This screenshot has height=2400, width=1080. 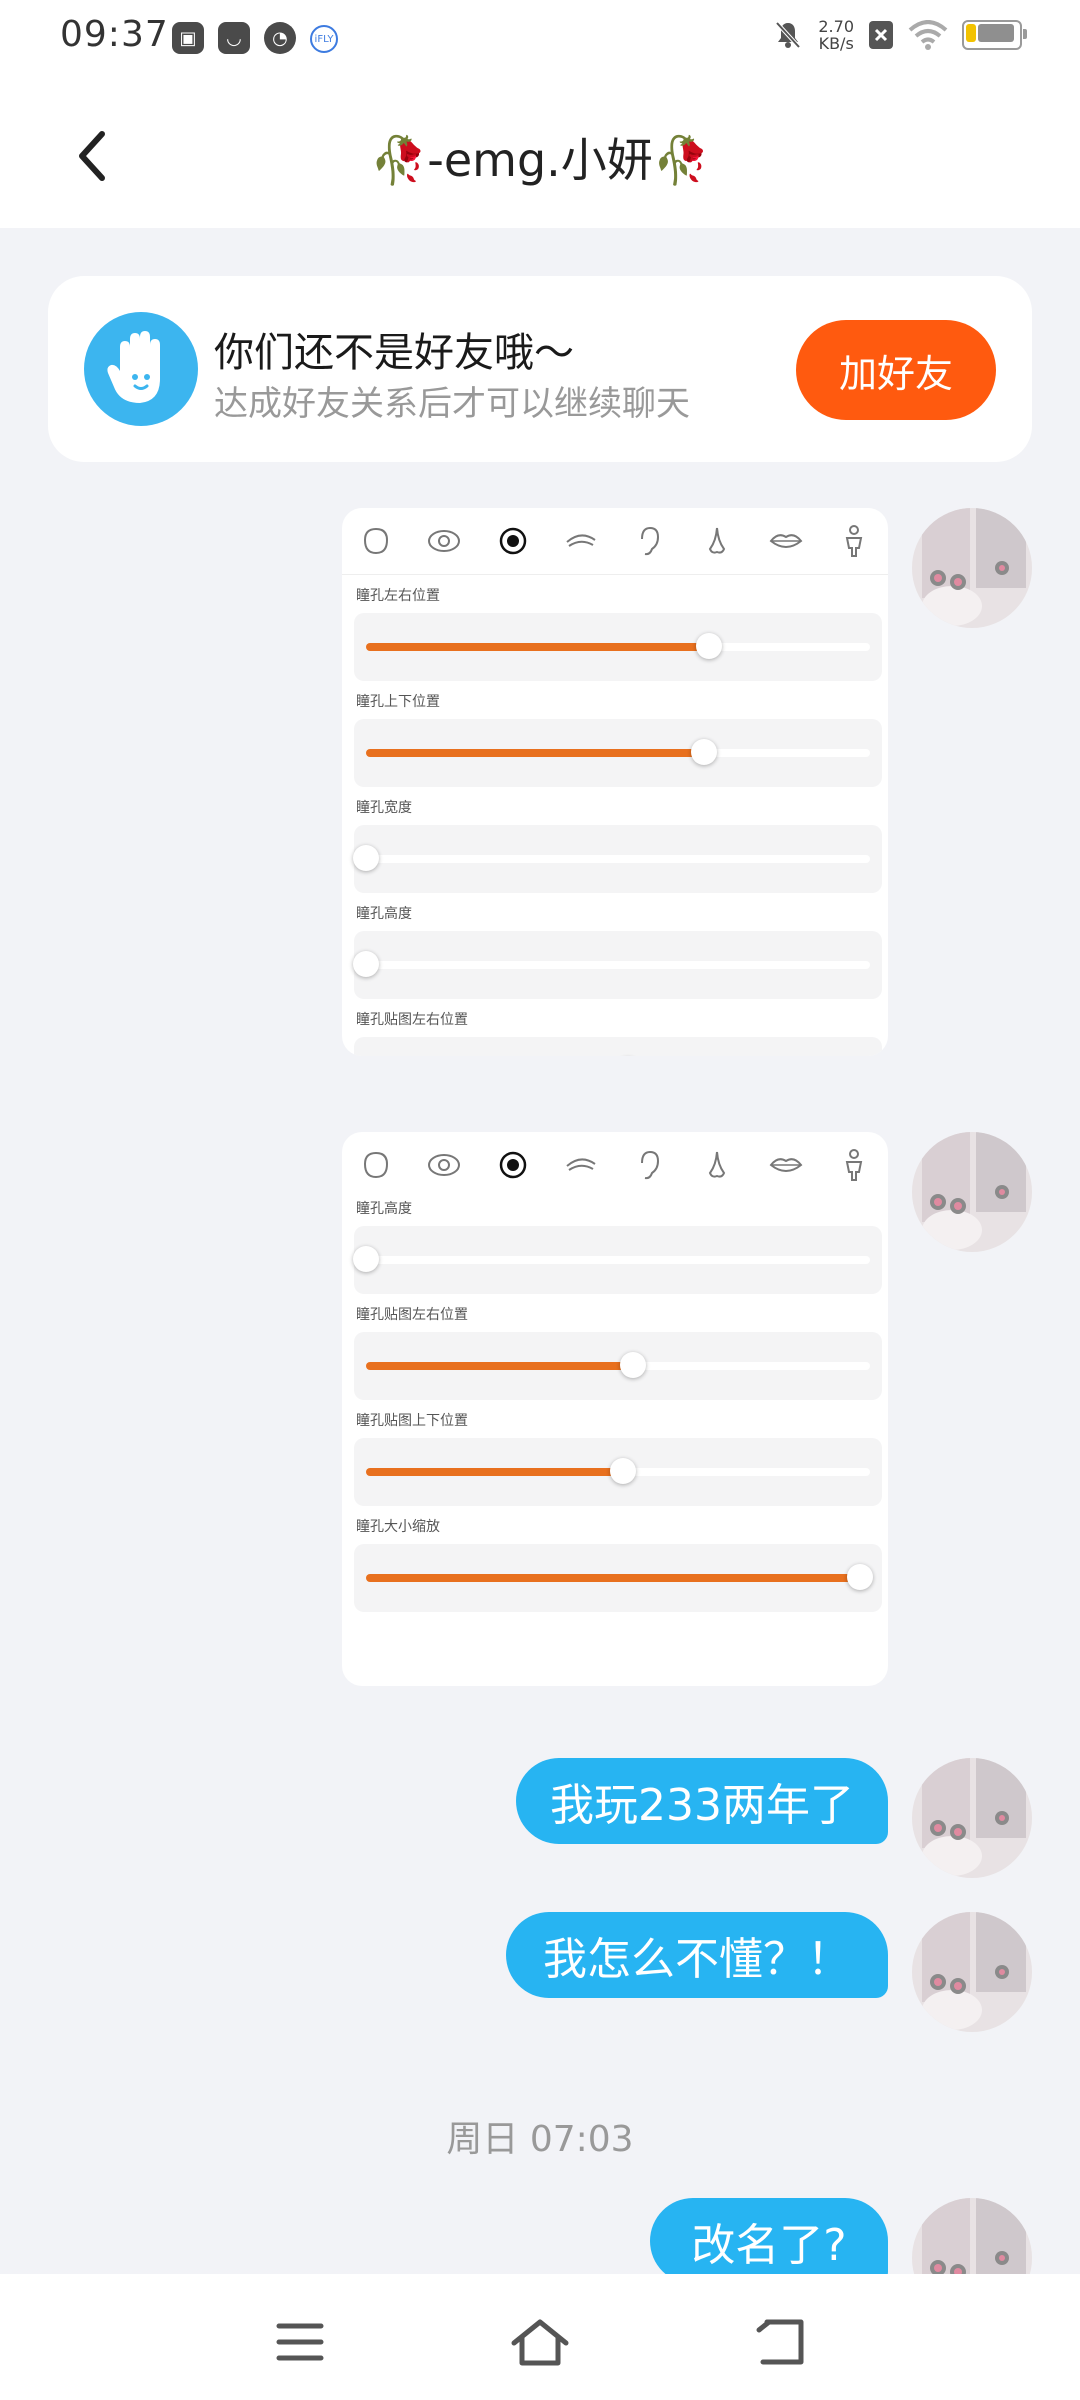 I want to click on slider-label: 瞳孔上下位置, so click(x=398, y=702).